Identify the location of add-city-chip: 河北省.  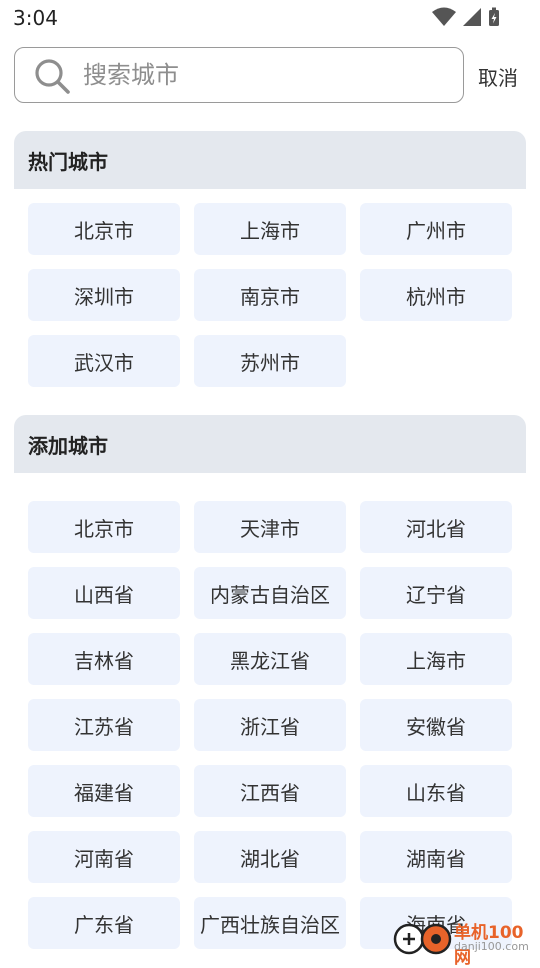
(436, 527).